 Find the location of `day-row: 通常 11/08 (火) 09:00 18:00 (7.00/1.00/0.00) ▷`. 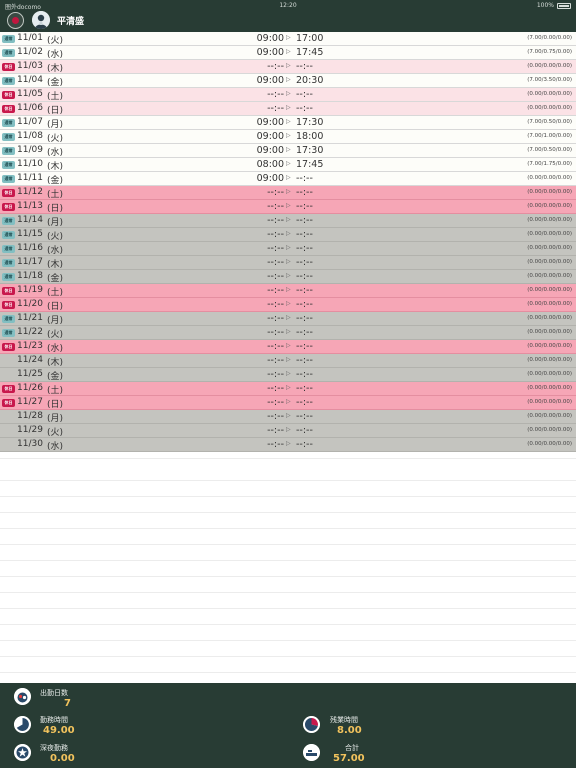

day-row: 通常 11/08 (火) 09:00 18:00 (7.00/1.00/0.00) ▷ is located at coordinates (288, 137).